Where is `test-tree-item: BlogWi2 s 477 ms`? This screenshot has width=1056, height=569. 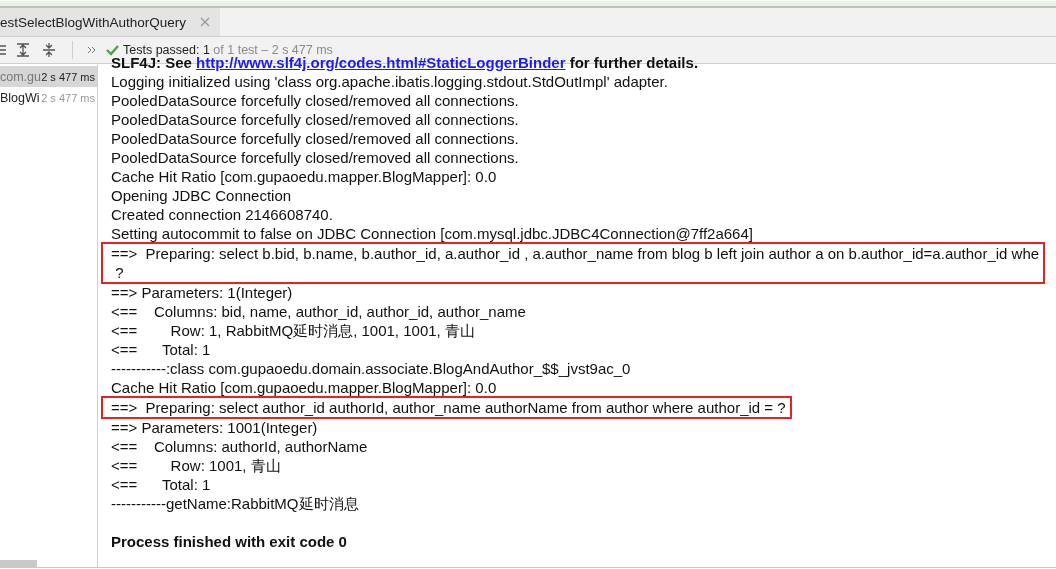
test-tree-item: BlogWi2 s 477 ms is located at coordinates (48, 97).